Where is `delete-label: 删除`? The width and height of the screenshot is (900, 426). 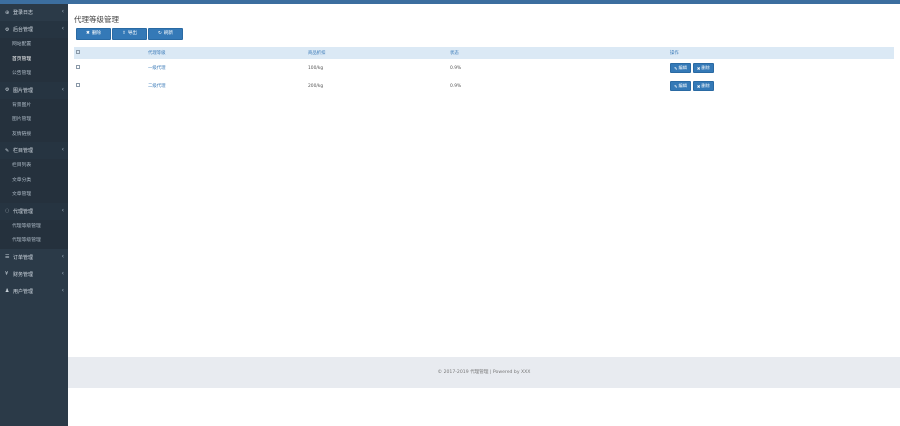
delete-label: 删除 is located at coordinates (96, 33).